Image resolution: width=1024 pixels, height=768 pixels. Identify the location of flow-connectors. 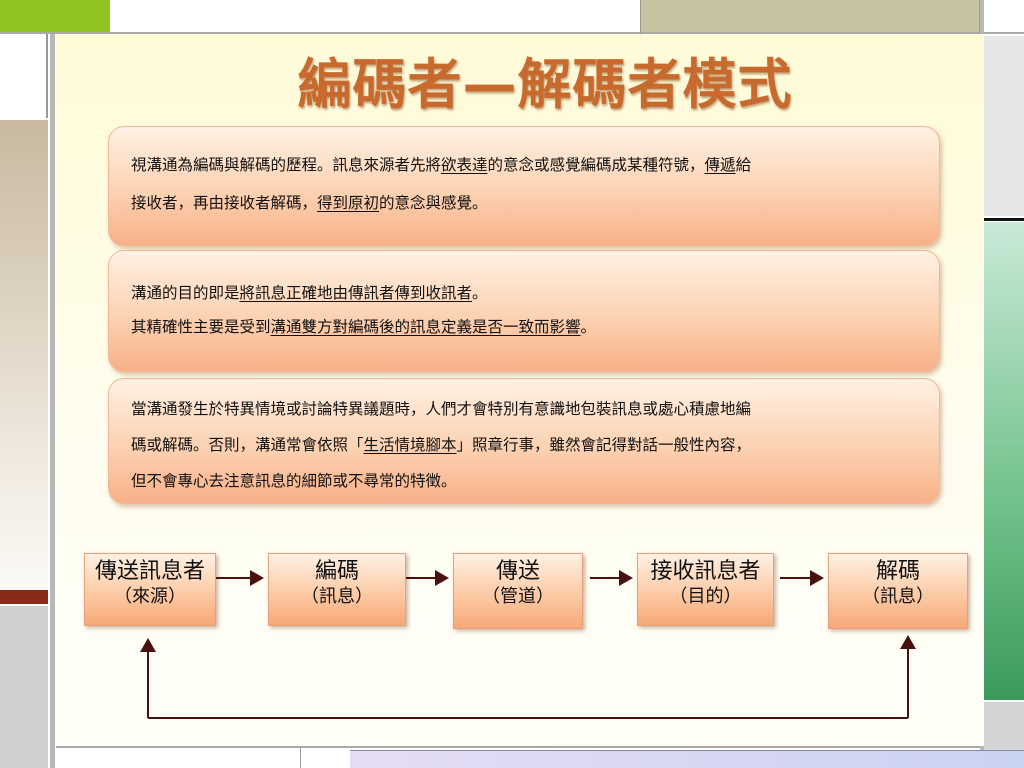
(528, 644).